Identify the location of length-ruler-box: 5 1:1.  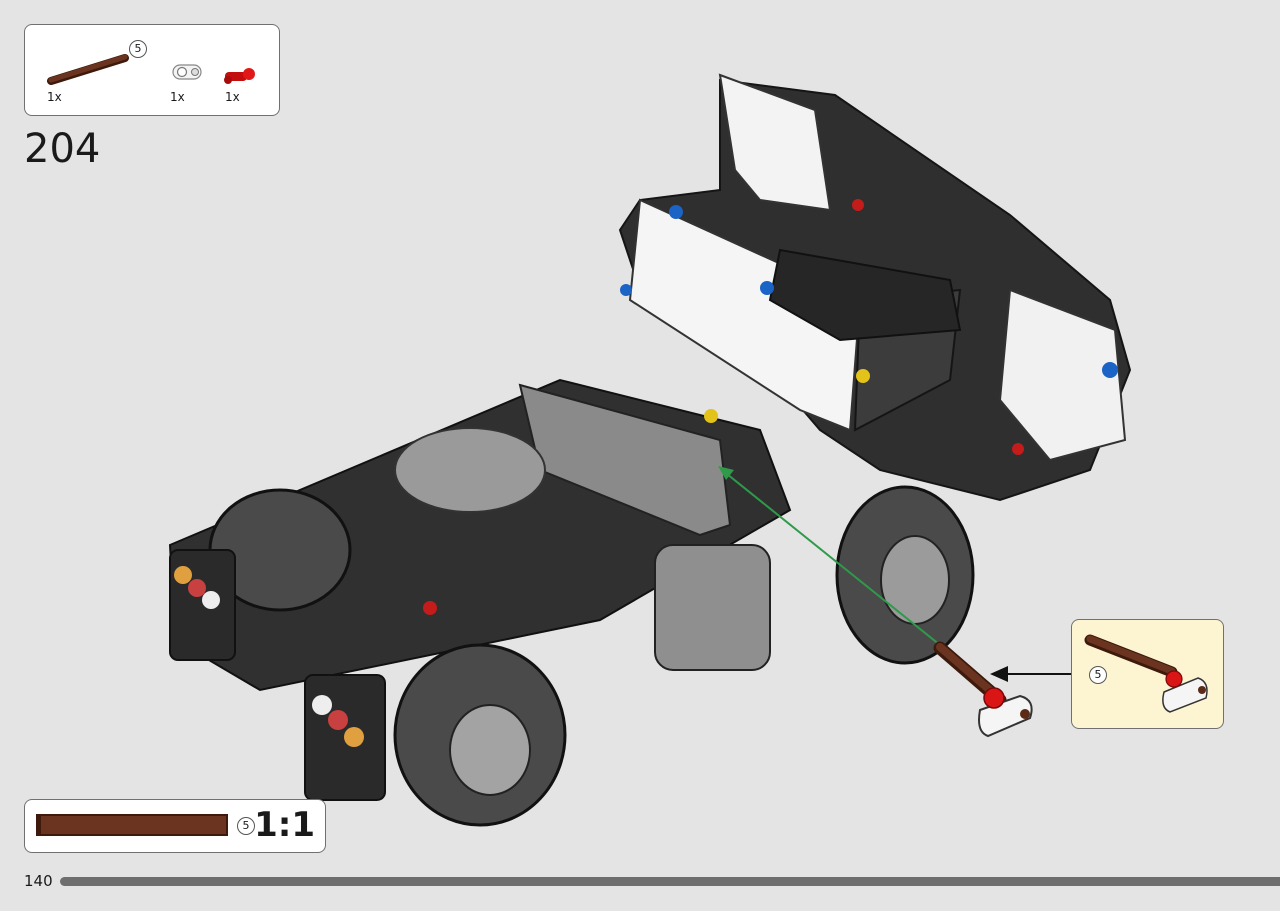
(175, 826).